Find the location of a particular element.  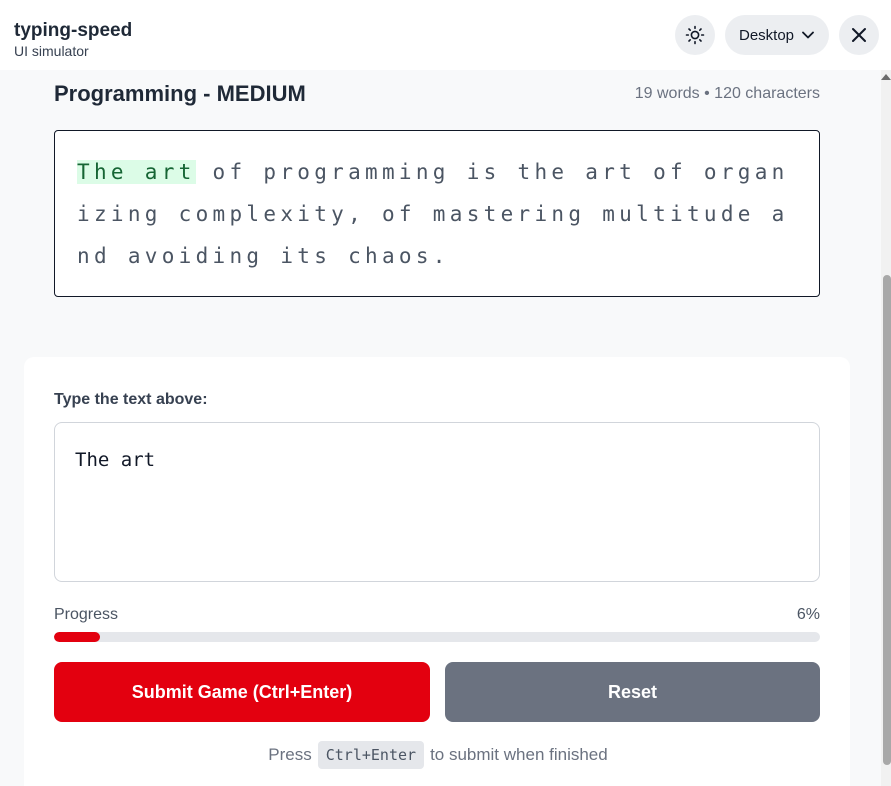

shortcut-key: Ctrl+Enter is located at coordinates (371, 755).